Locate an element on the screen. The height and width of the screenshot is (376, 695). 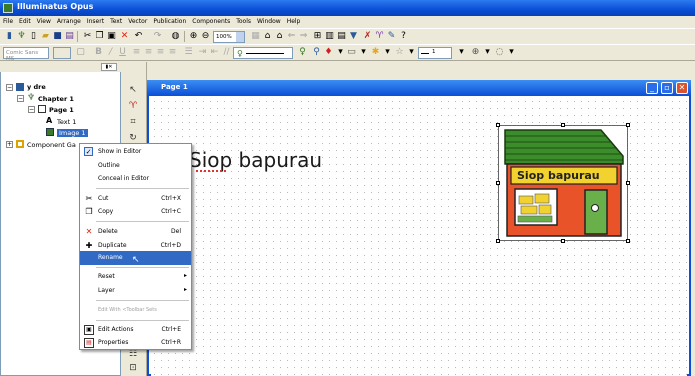
grid-icon: ▦ is located at coordinates (255, 36).